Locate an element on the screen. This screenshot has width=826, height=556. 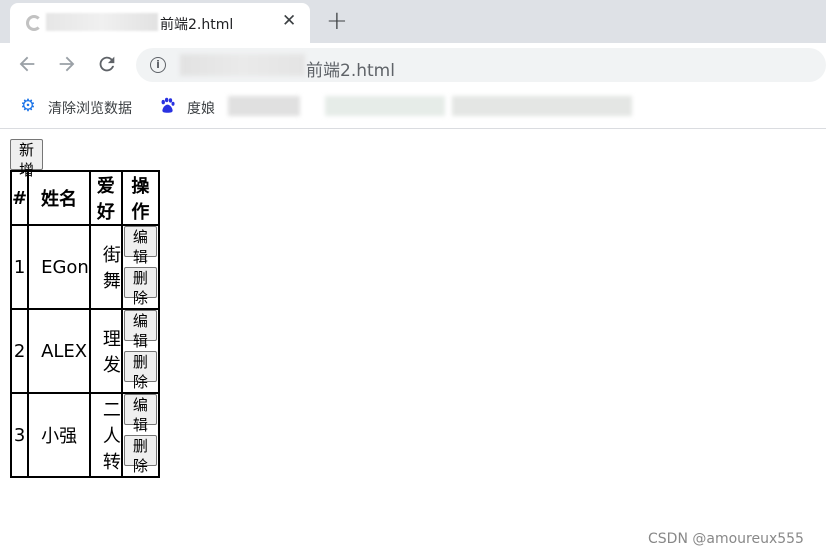
header-hobby: 爱好 is located at coordinates (105, 198).